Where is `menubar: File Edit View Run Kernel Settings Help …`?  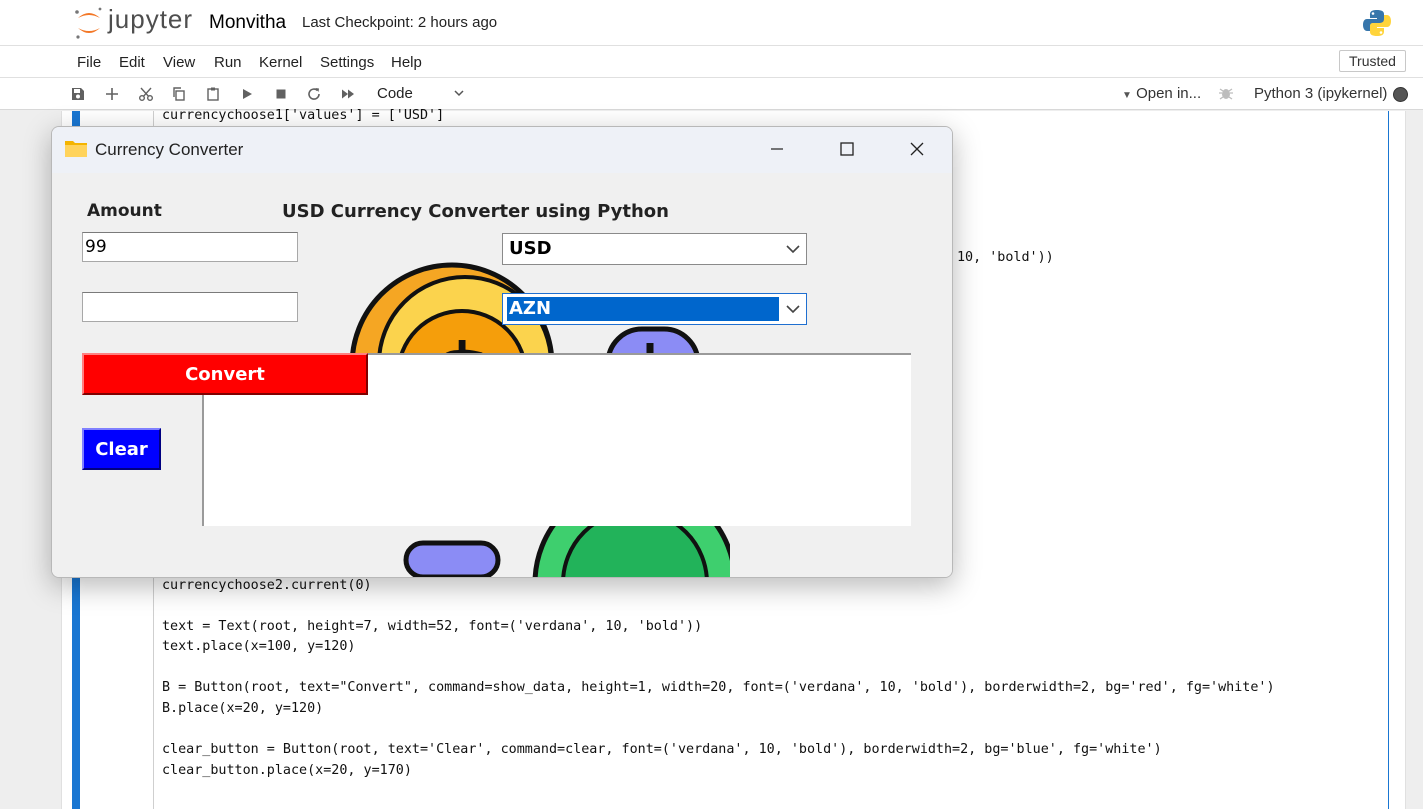
menubar: File Edit View Run Kernel Settings Help … is located at coordinates (711, 62).